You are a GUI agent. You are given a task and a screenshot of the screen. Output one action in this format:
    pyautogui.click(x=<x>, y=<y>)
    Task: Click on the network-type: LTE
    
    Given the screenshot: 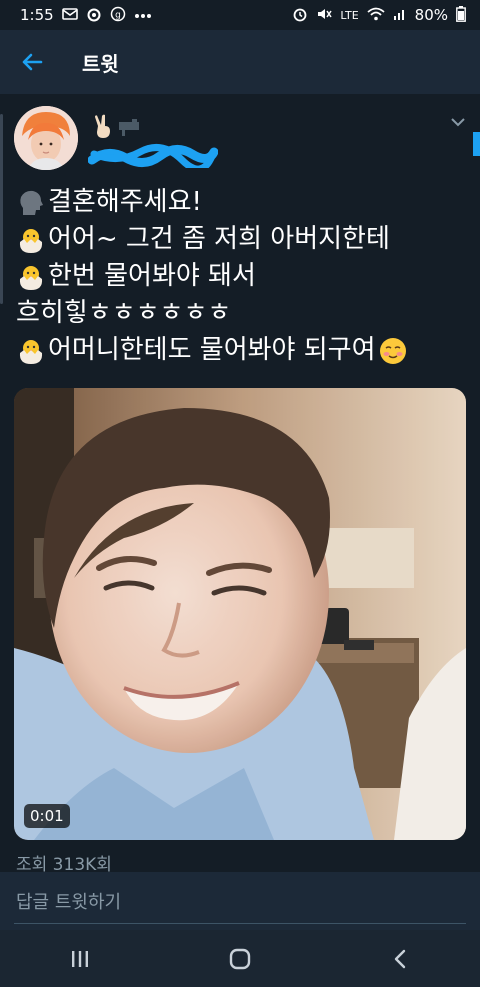 What is the action you would take?
    pyautogui.click(x=349, y=15)
    